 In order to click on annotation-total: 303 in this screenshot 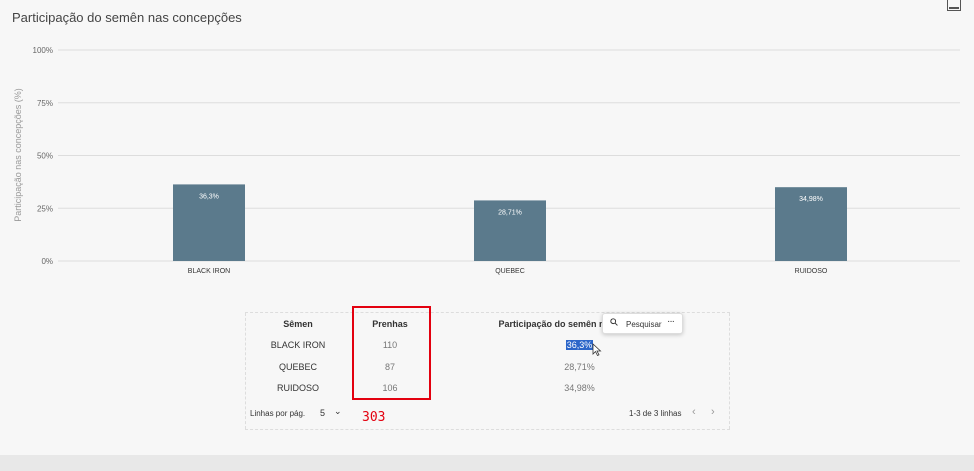, I will do `click(374, 417)`.